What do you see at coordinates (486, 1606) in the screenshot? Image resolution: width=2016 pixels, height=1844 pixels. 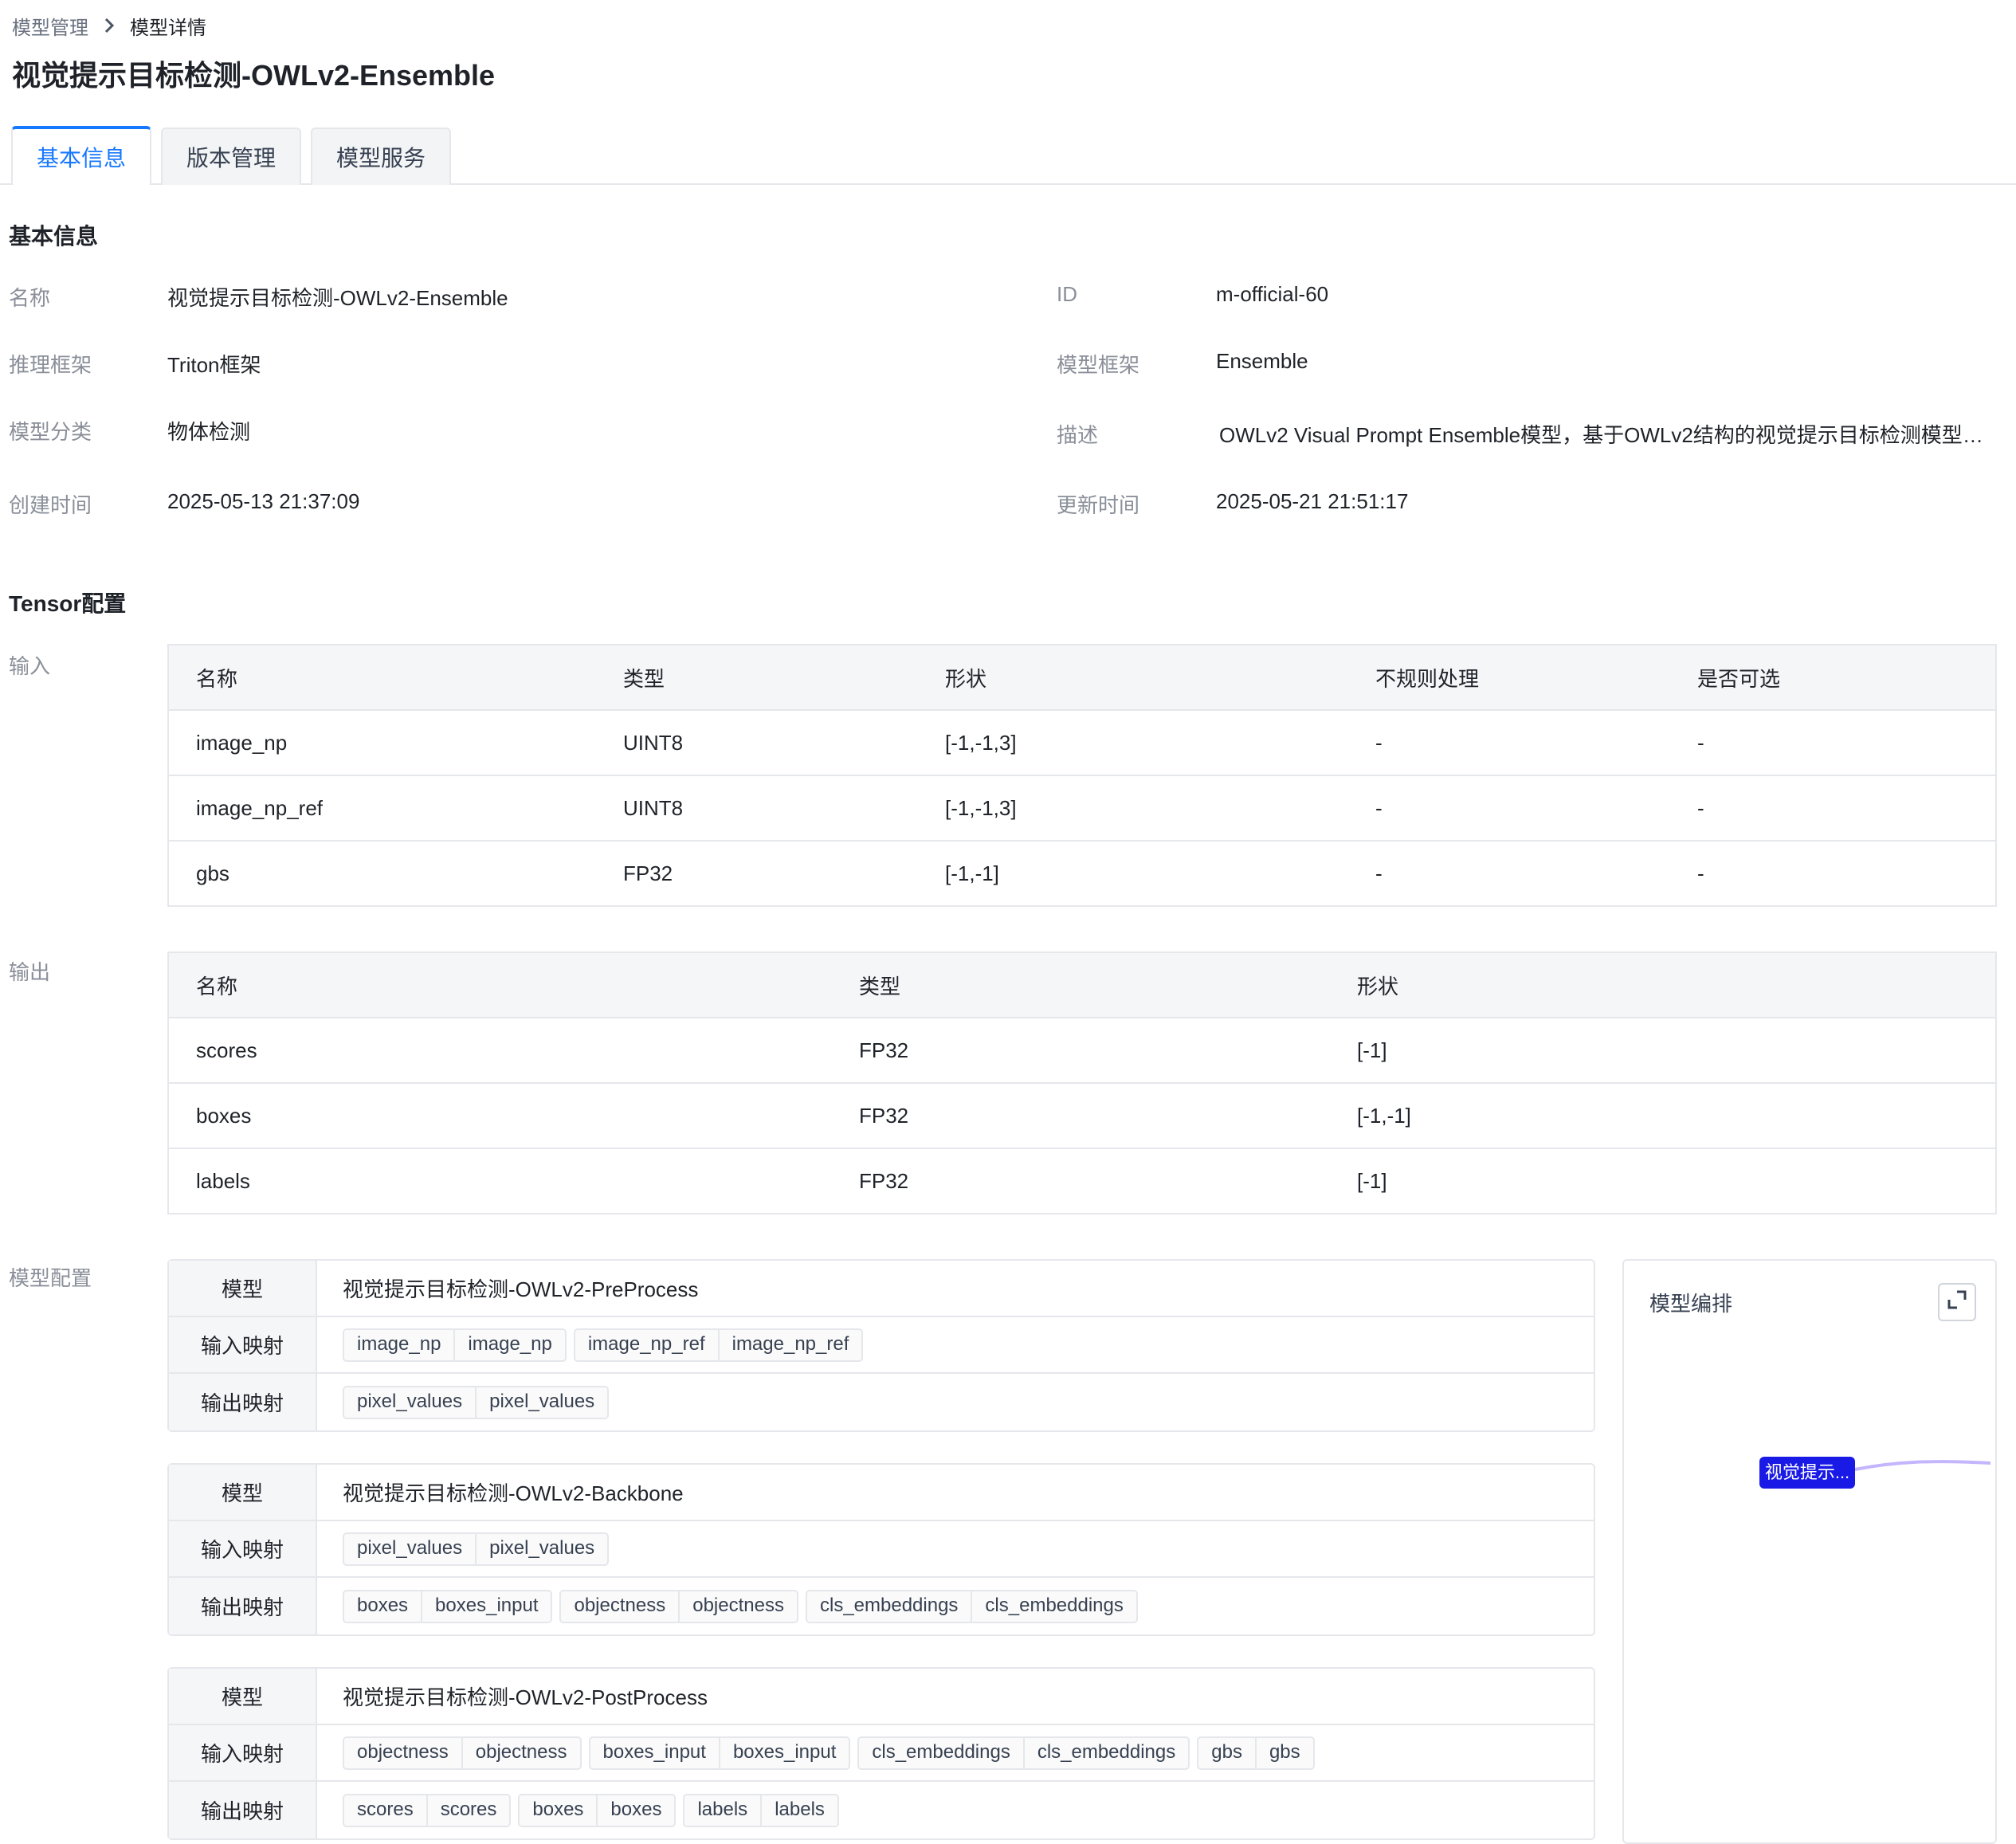 I see `mapping-target: boxes_input` at bounding box center [486, 1606].